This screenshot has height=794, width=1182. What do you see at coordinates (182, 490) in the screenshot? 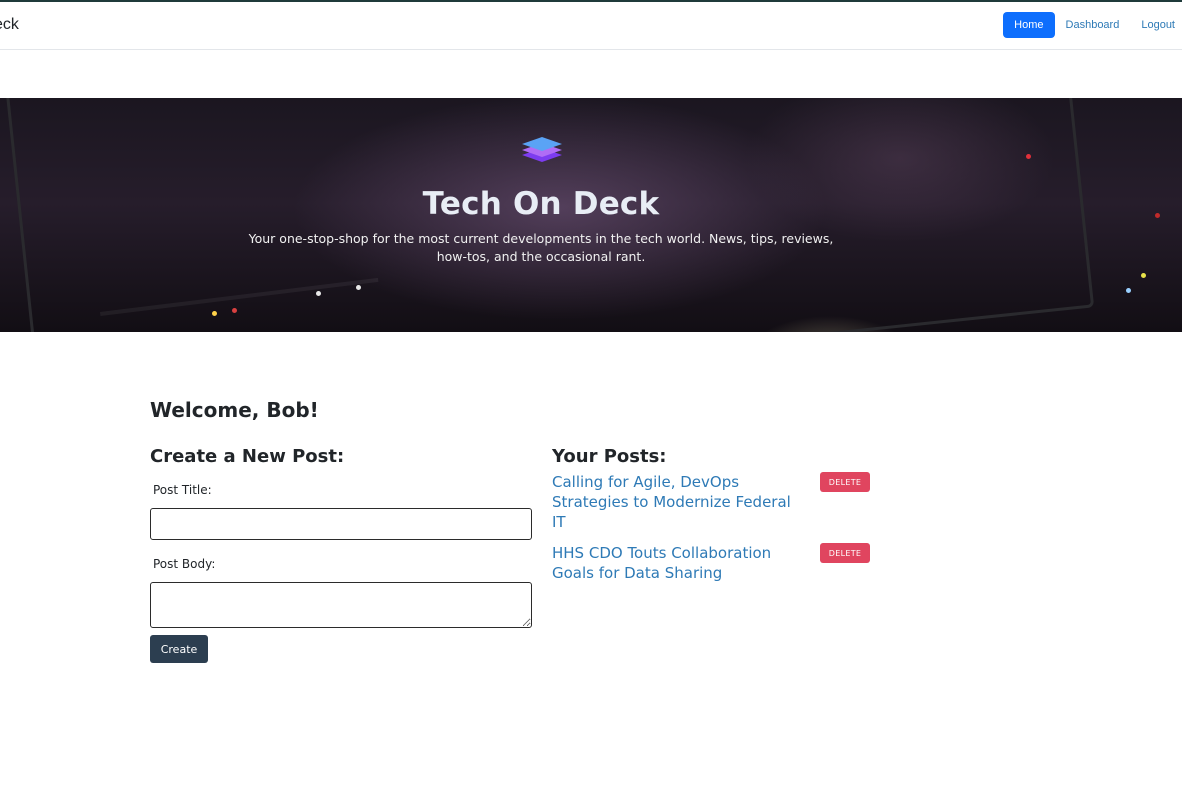
I see `post-title-label: Post Title:` at bounding box center [182, 490].